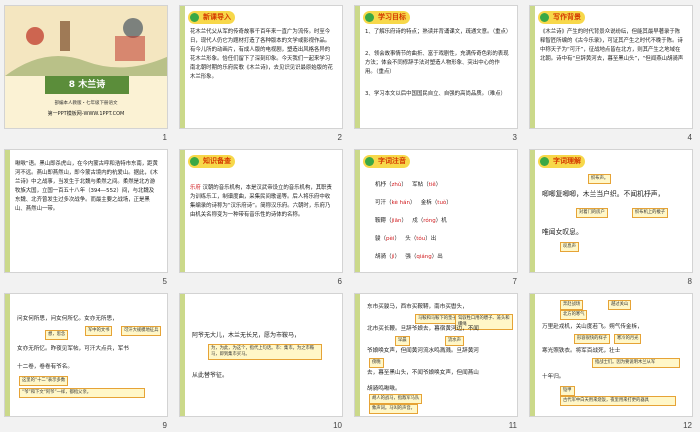 The width and height of the screenshot is (700, 432). I want to click on annotation-bubble: 指战士们。因为要说明木兰从军, so click(636, 363).